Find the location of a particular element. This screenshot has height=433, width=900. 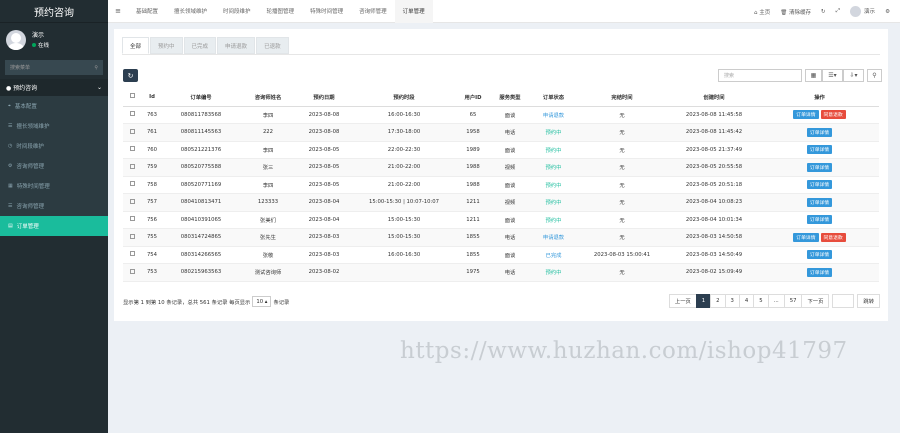

page-button: 4 is located at coordinates (746, 301).